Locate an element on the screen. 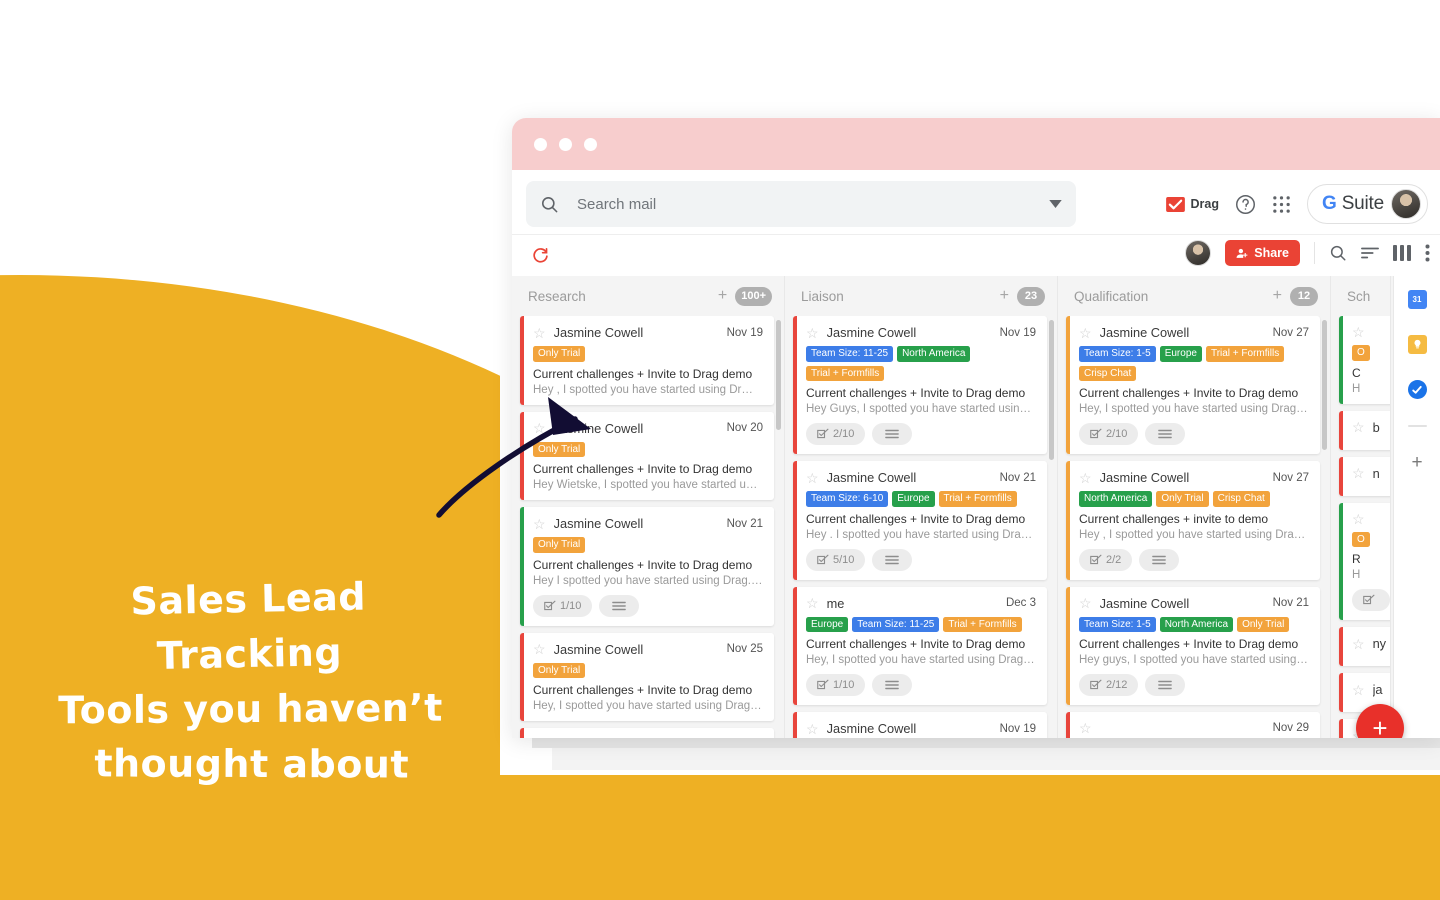  chevron-down-icon is located at coordinates (1055, 204).